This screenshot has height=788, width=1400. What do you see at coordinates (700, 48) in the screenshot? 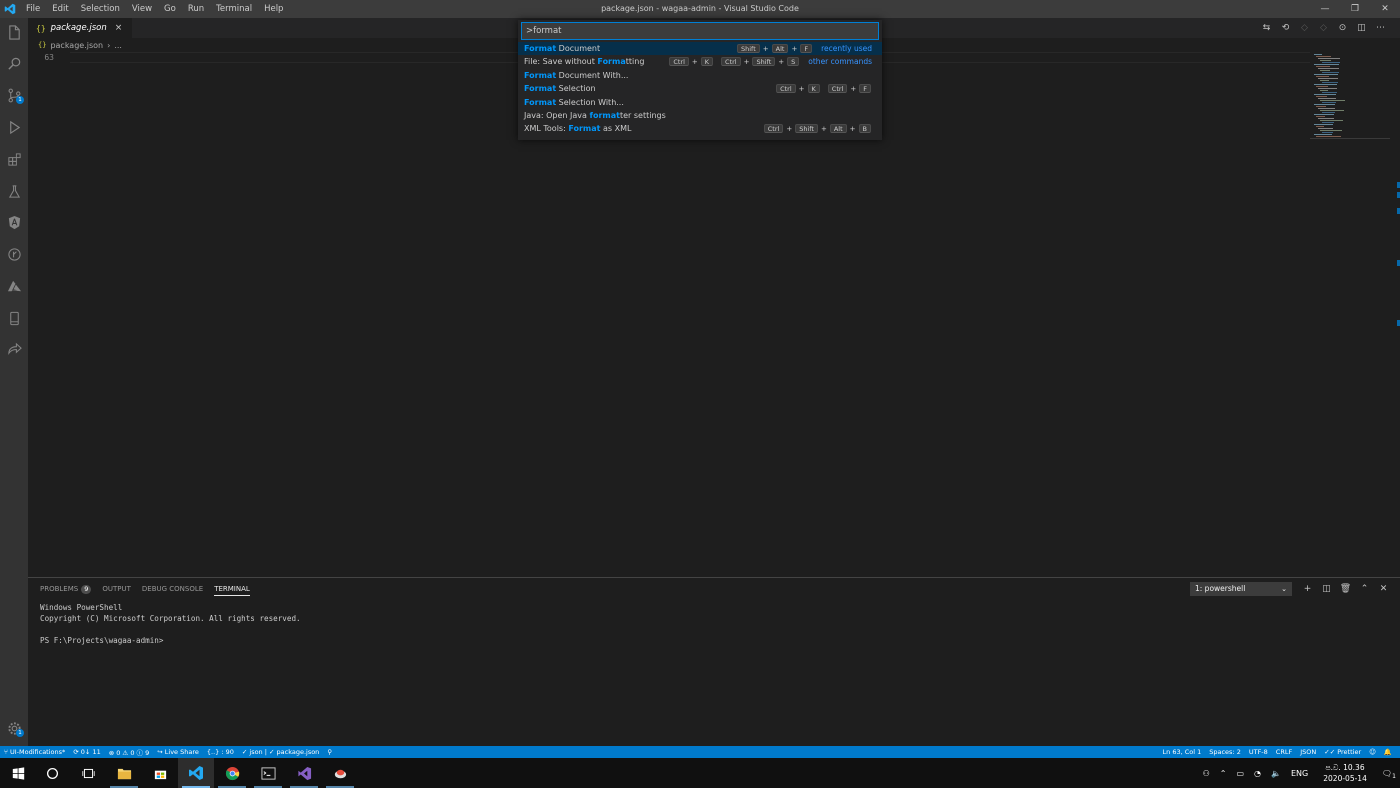
I see `command-item: Format Document Shift + Alt + Frecently used` at bounding box center [700, 48].